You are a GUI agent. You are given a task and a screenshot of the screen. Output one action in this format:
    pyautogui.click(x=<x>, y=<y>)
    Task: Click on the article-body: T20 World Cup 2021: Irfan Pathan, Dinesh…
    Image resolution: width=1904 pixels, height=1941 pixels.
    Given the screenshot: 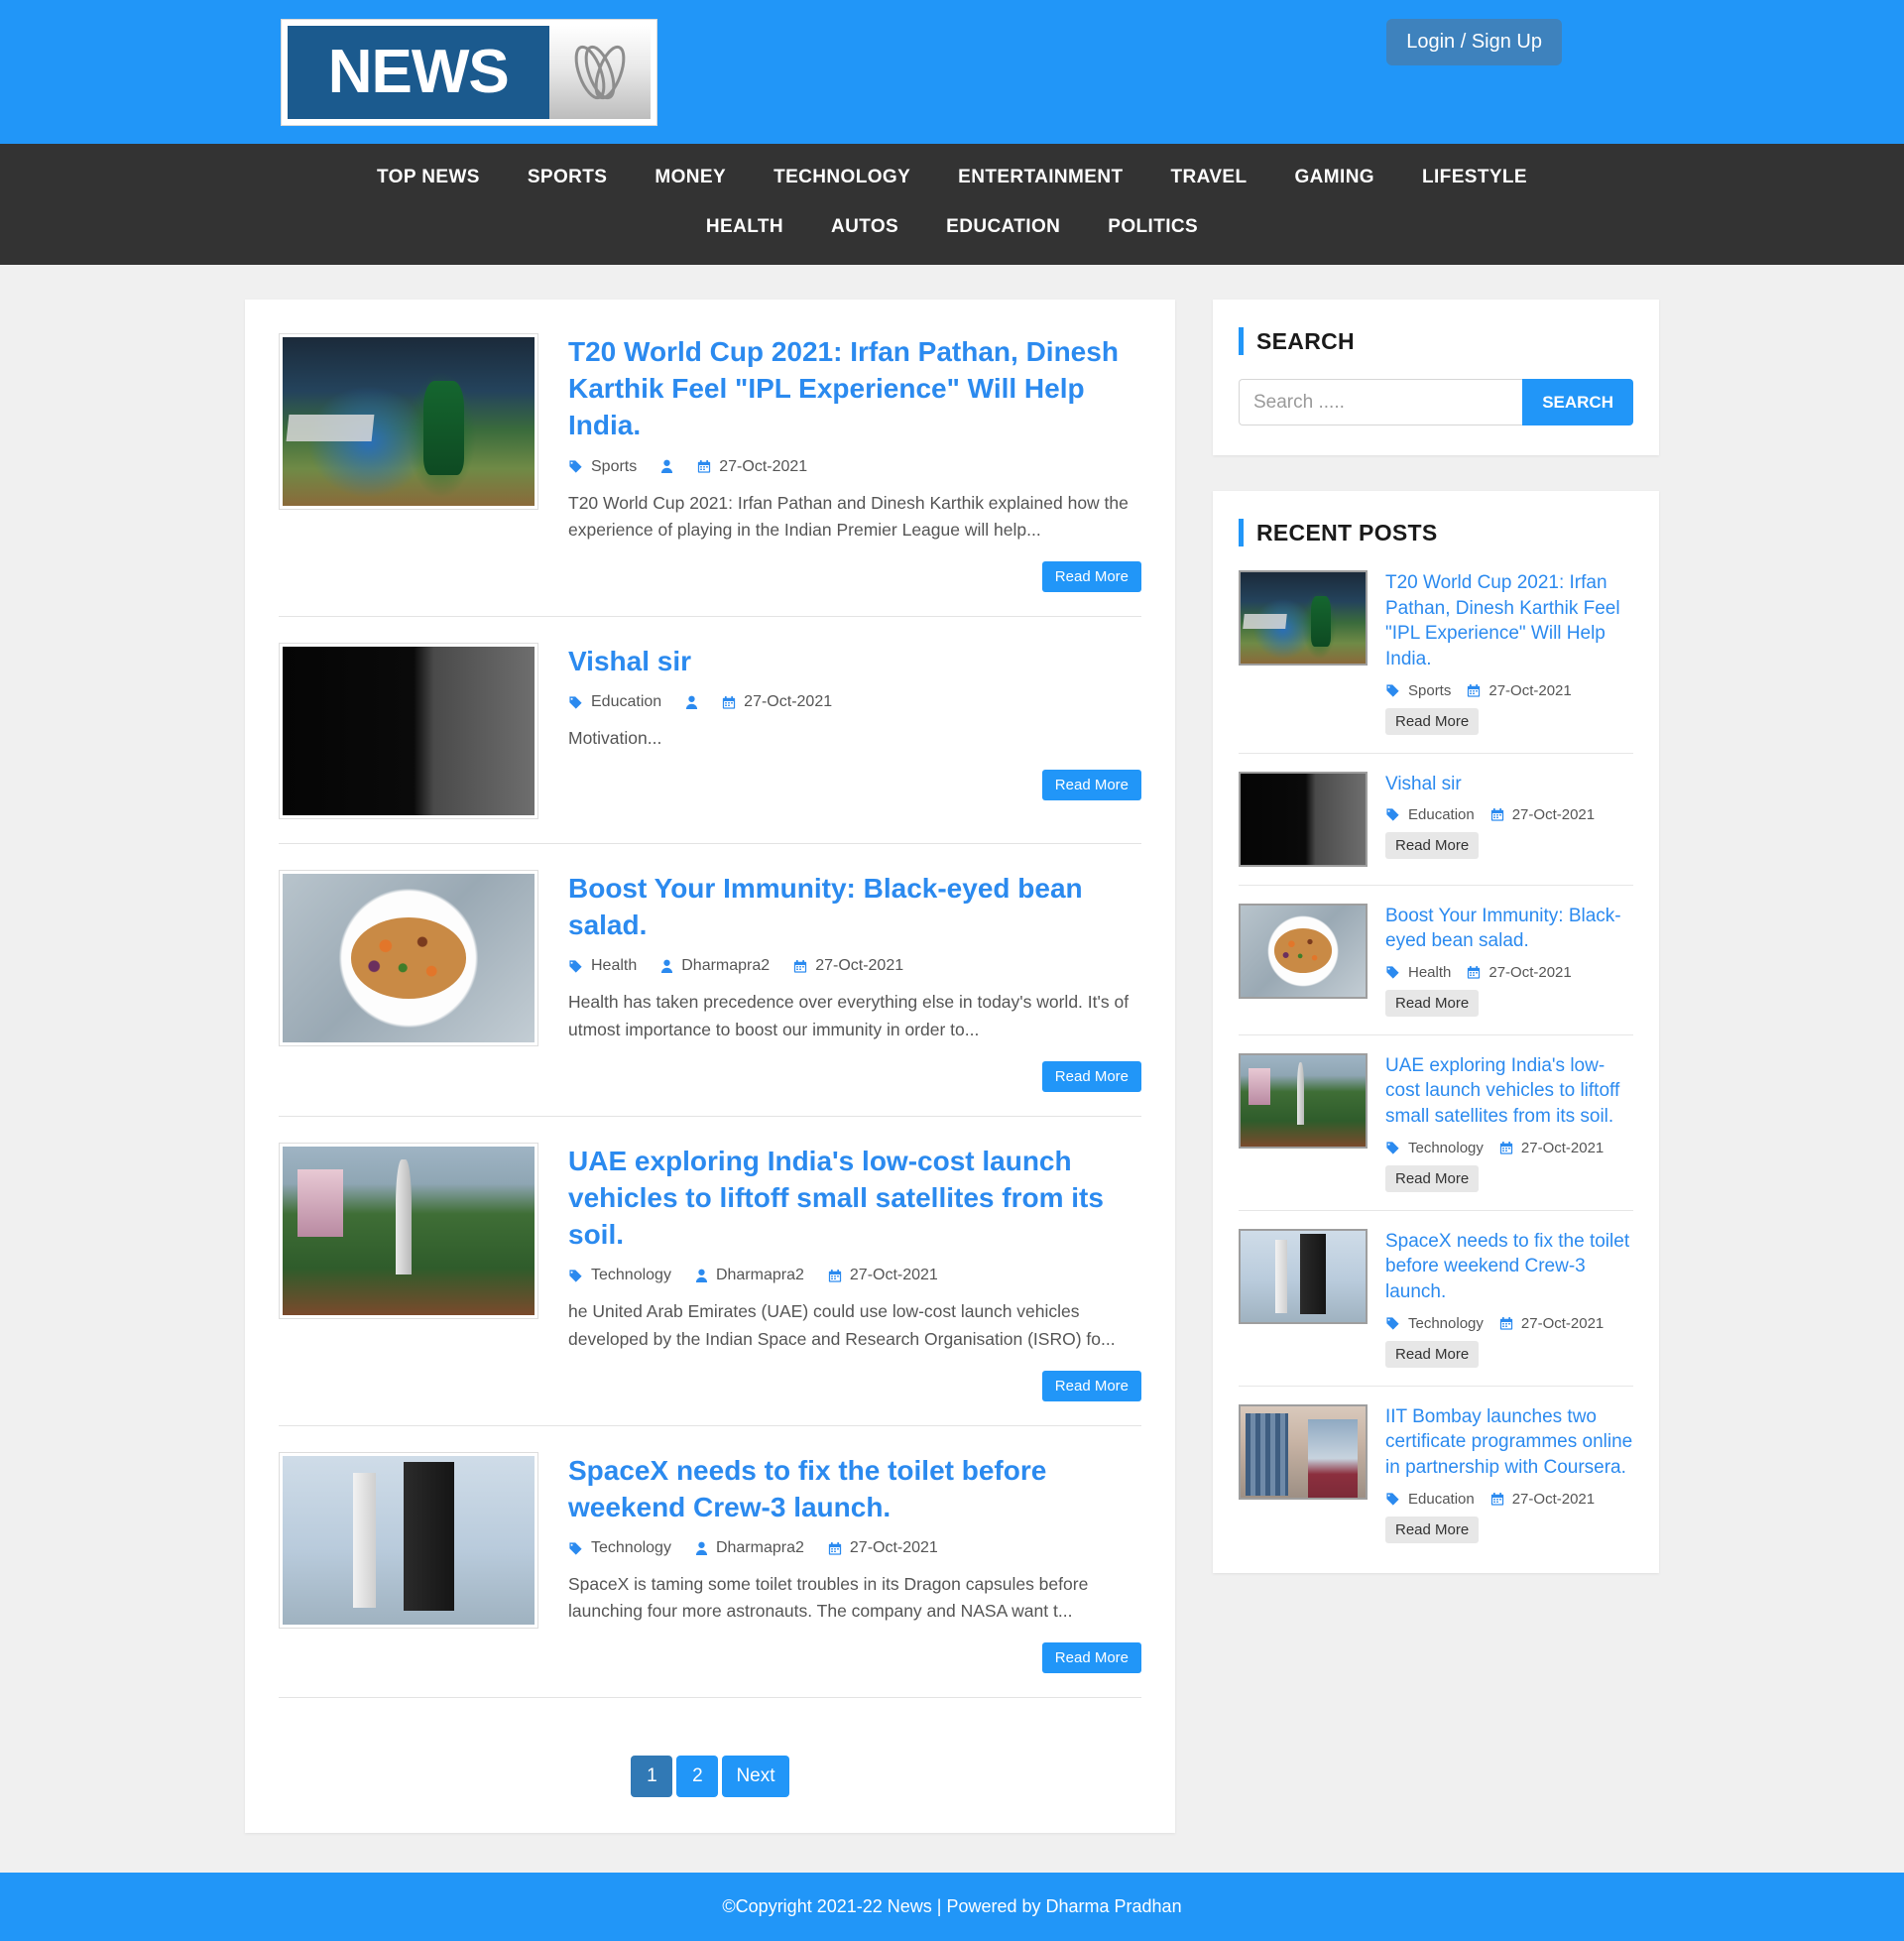 What is the action you would take?
    pyautogui.click(x=854, y=462)
    